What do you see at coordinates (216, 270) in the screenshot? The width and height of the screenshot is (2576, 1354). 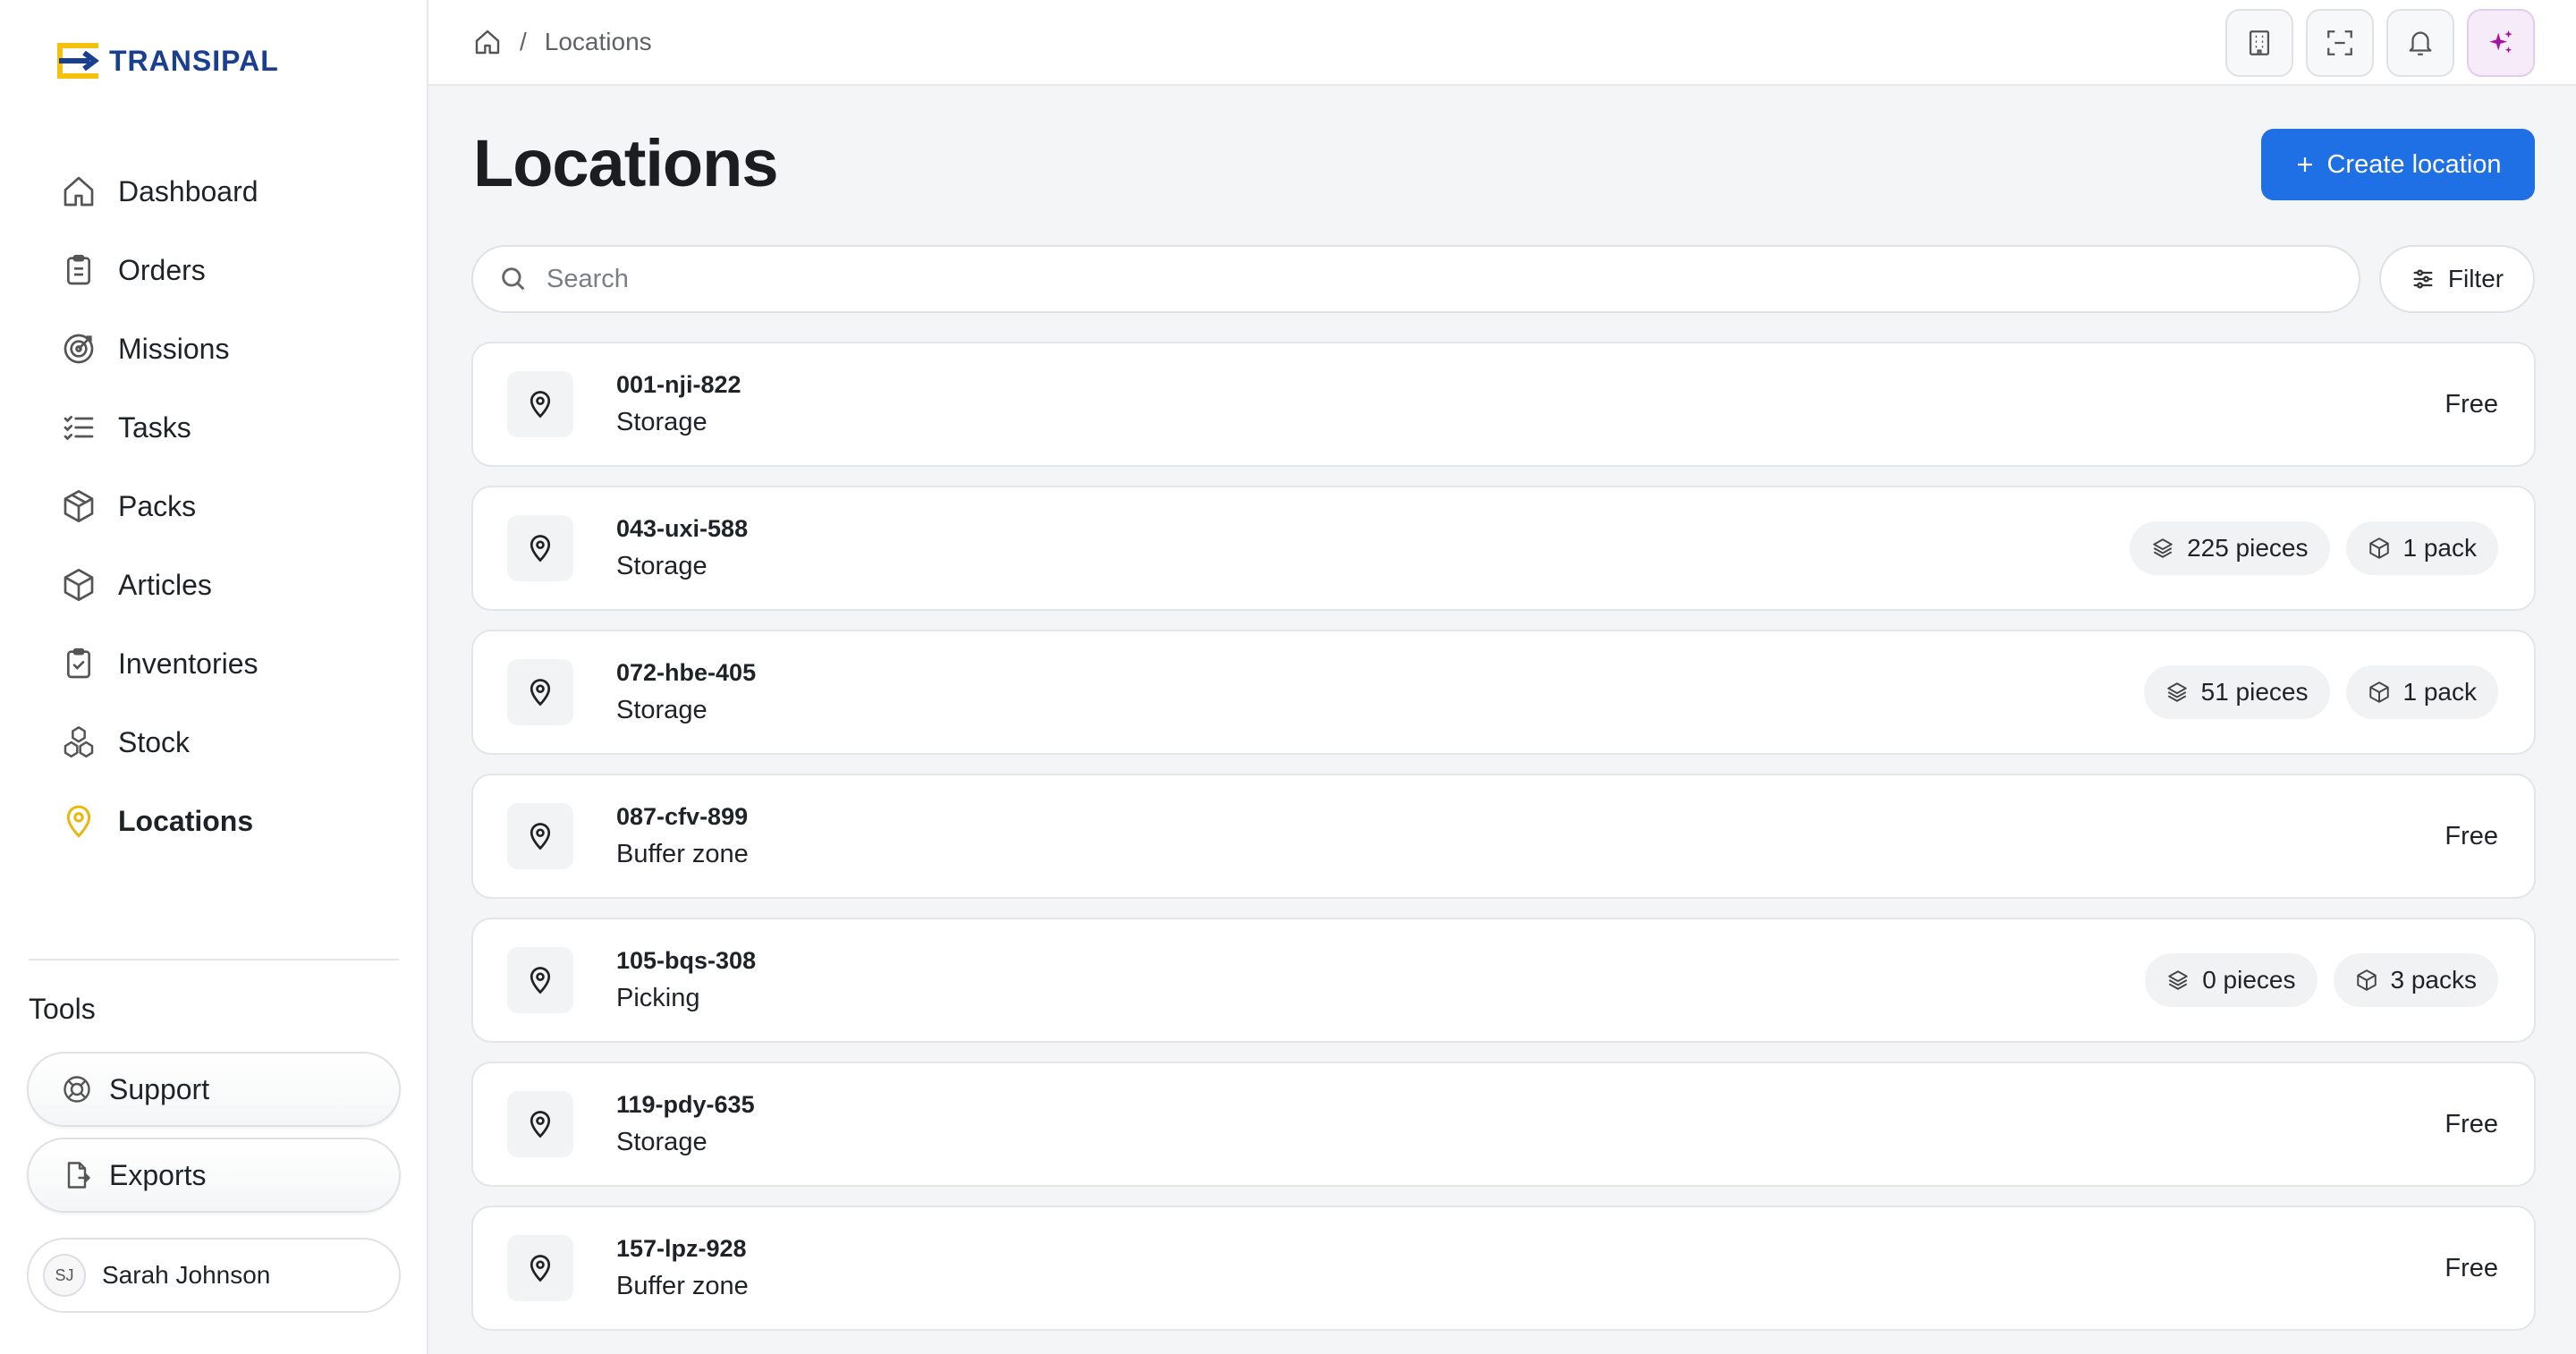 I see `sidebar-item-orders: Orders` at bounding box center [216, 270].